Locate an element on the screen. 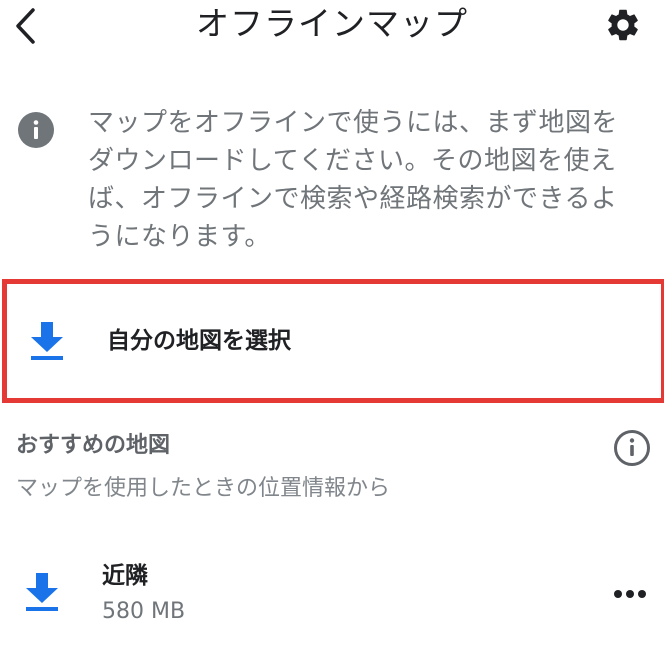  recommended-maps-title: おすすめの地図 is located at coordinates (93, 445).